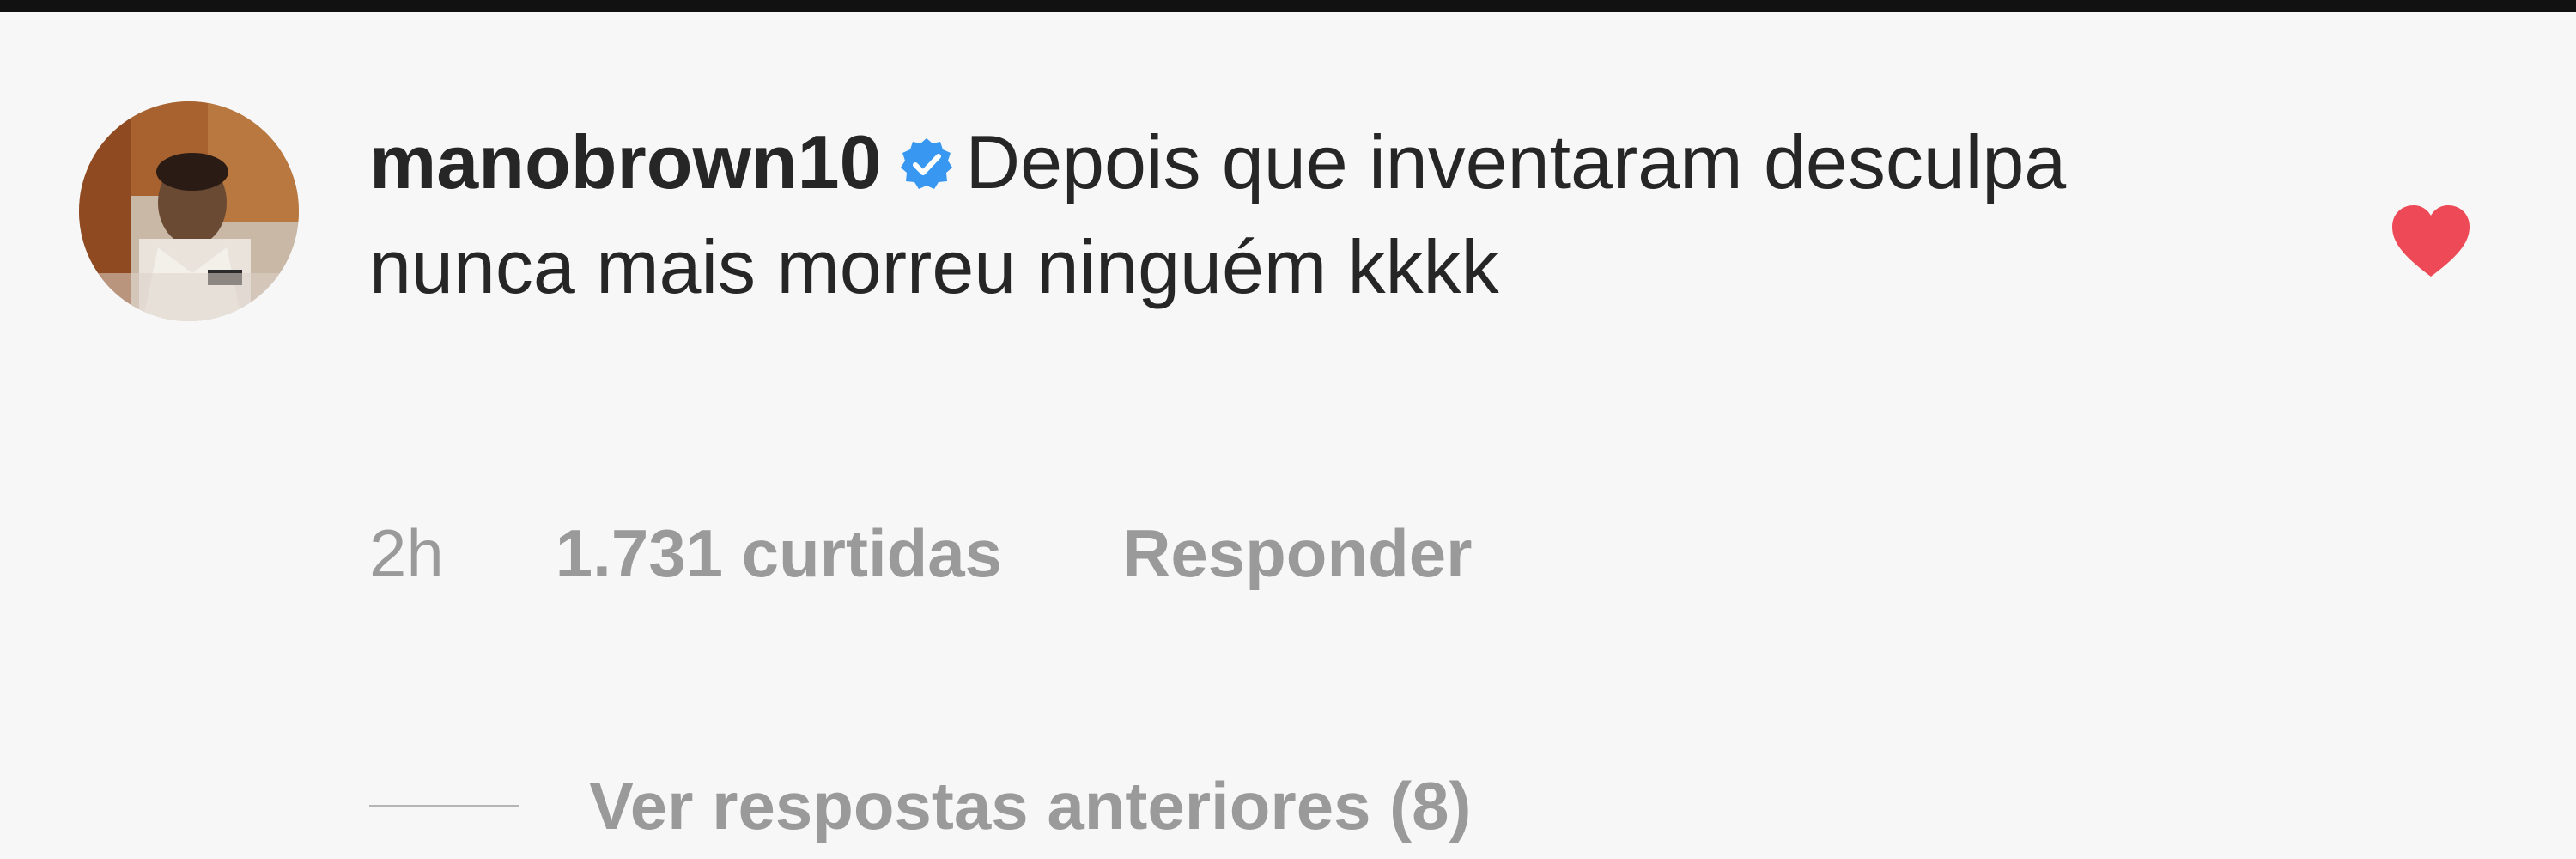  I want to click on comment-username: manobrown10, so click(625, 161).